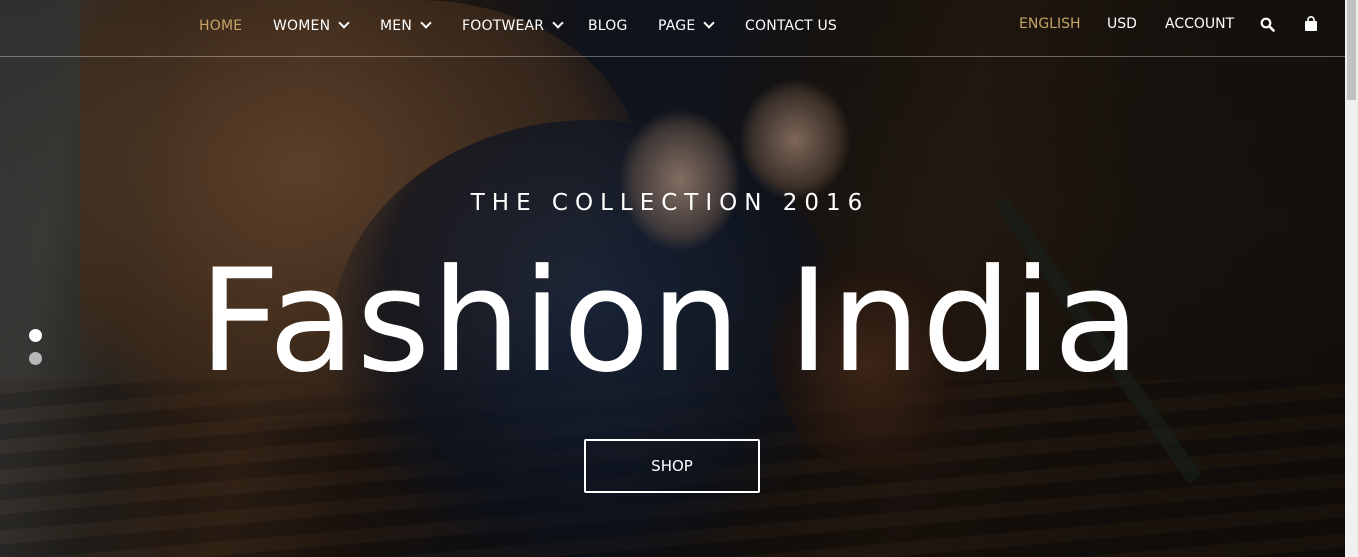  What do you see at coordinates (672, 466) in the screenshot?
I see `shop-button: SHOP` at bounding box center [672, 466].